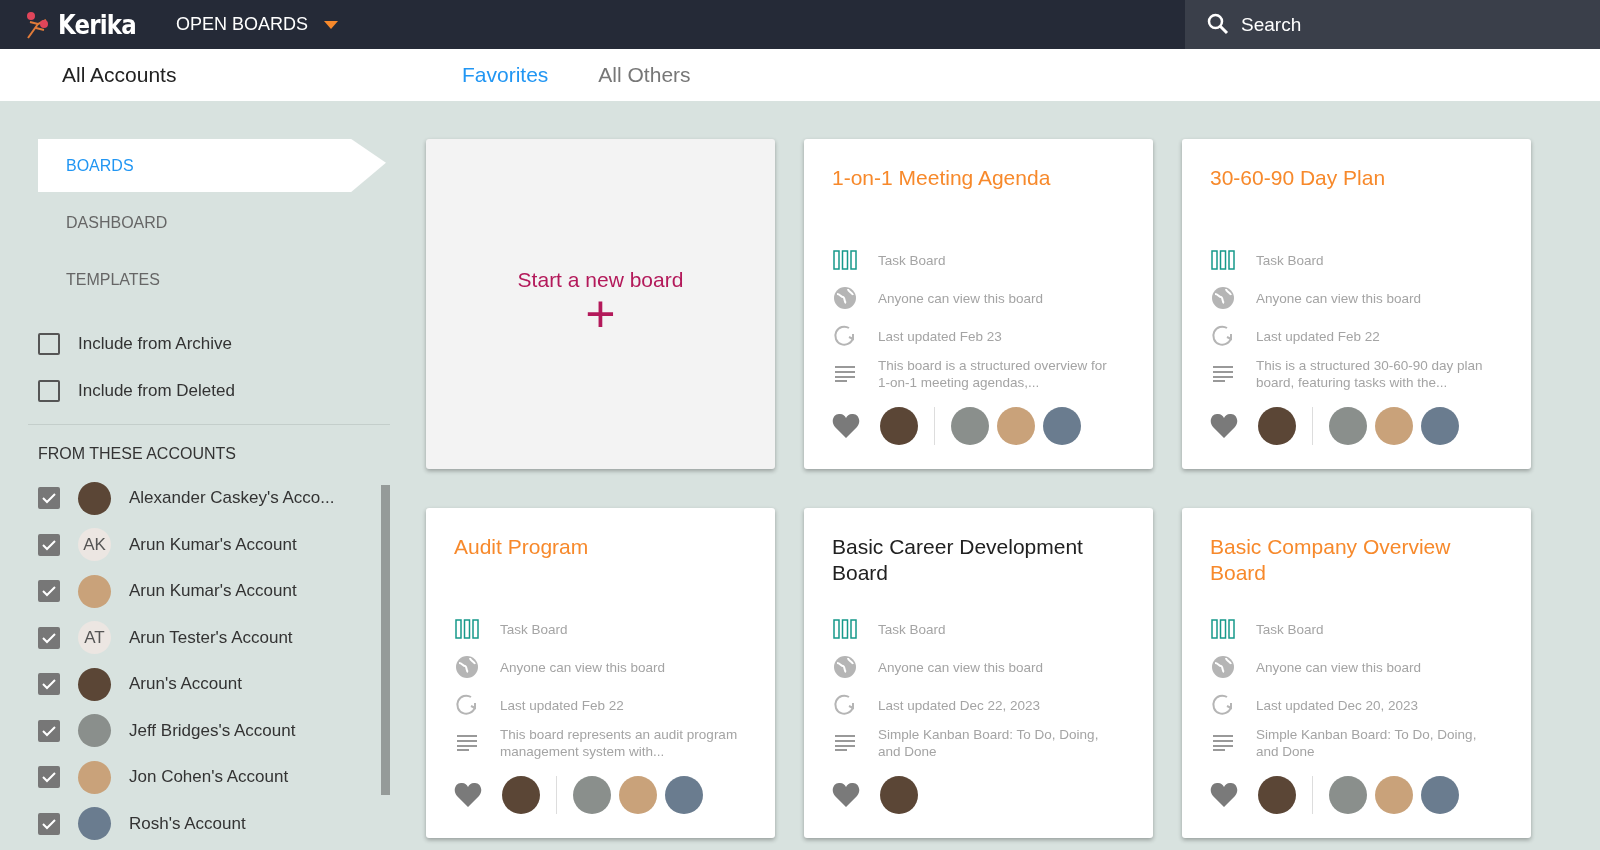  I want to click on board-title: 30-60-90 Day Plan, so click(1356, 203).